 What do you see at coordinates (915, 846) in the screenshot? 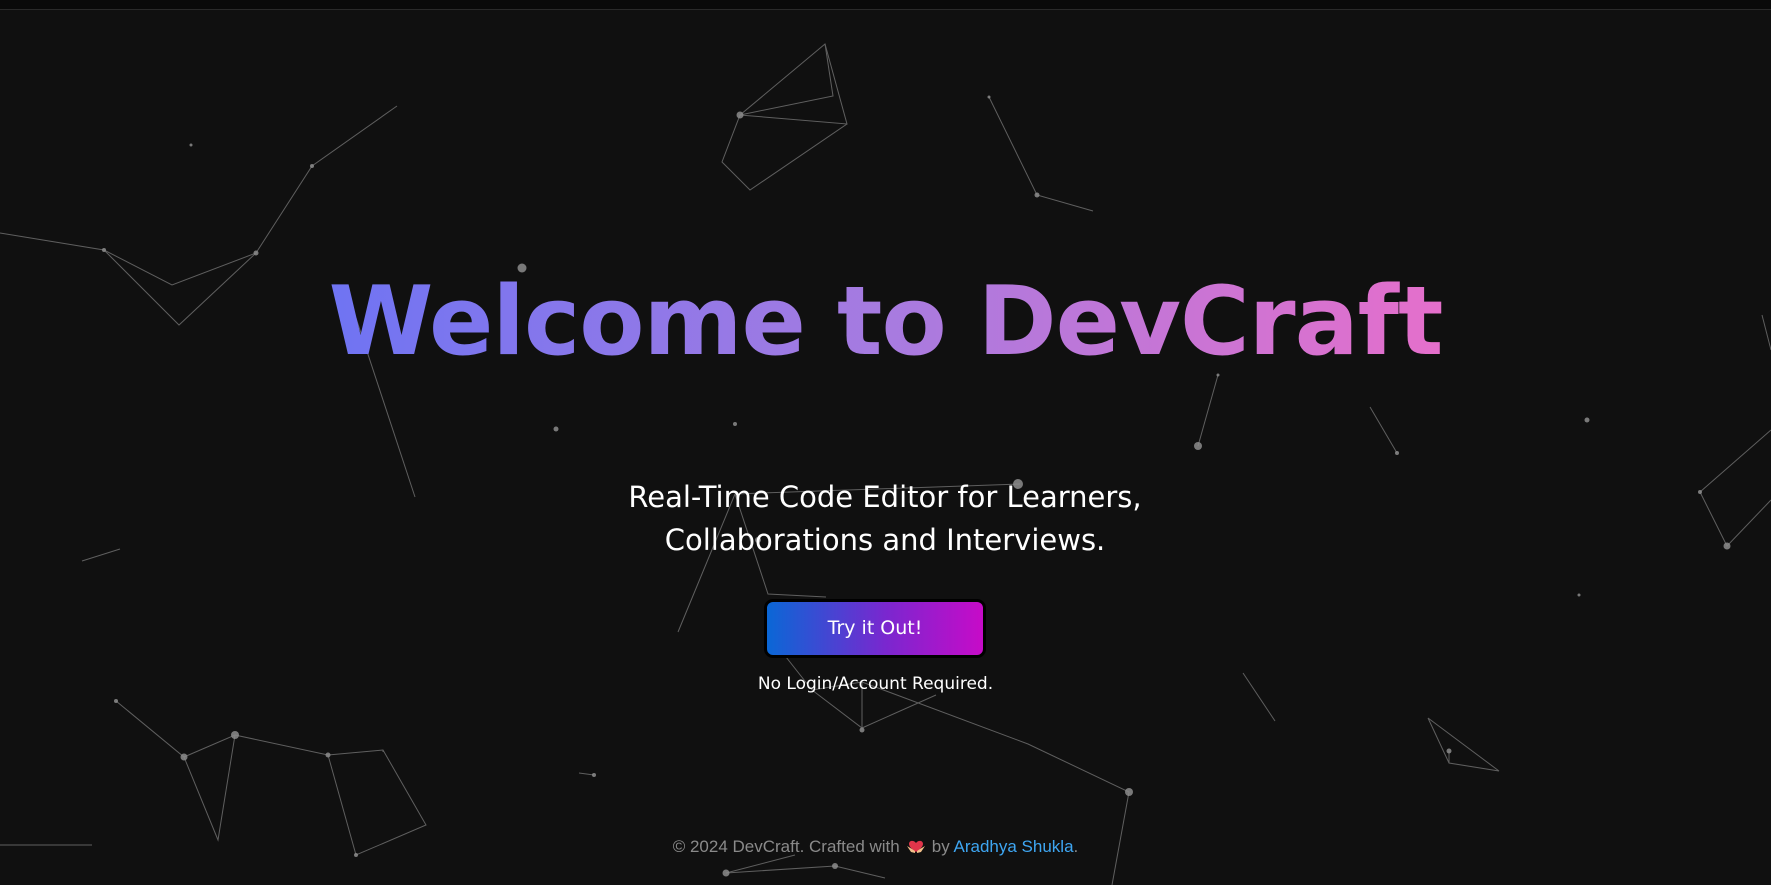
I see `hands-heart-icon` at bounding box center [915, 846].